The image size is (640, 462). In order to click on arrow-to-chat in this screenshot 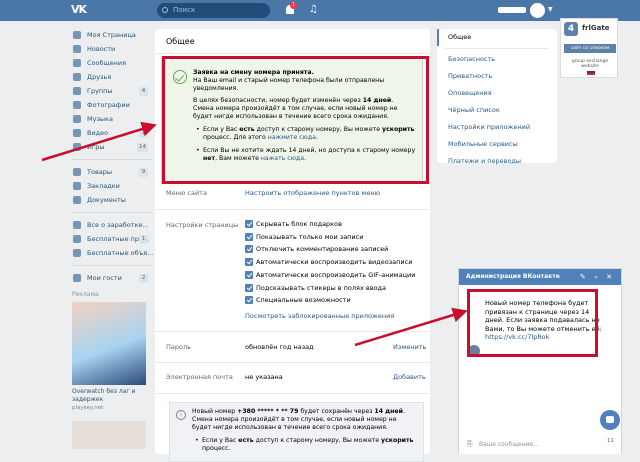, I will do `click(411, 327)`.